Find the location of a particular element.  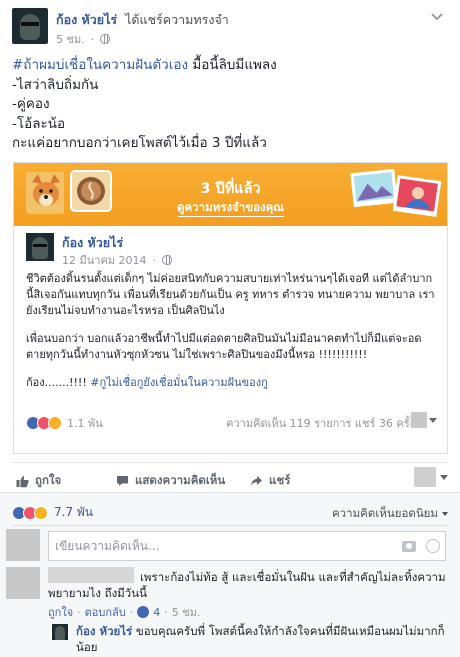

comment-time: 5 ชม. is located at coordinates (186, 612).